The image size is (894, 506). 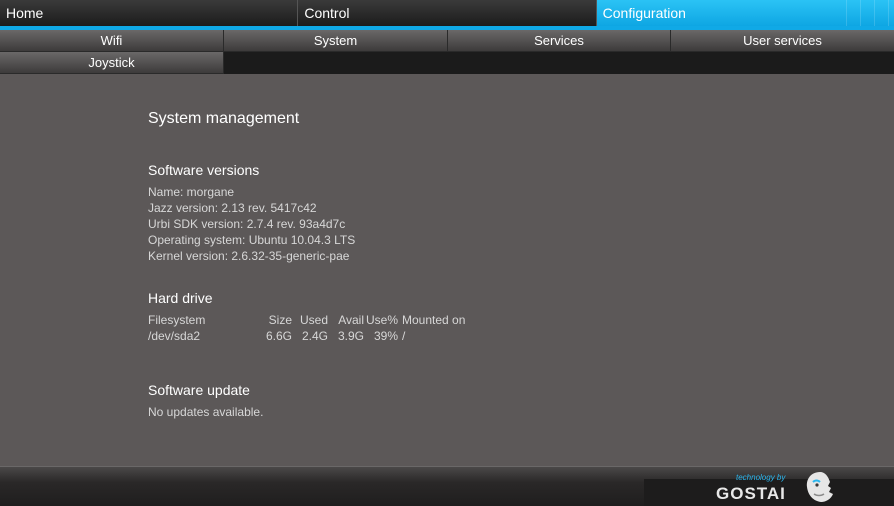 What do you see at coordinates (204, 170) in the screenshot?
I see `software-versions-title: Software versions` at bounding box center [204, 170].